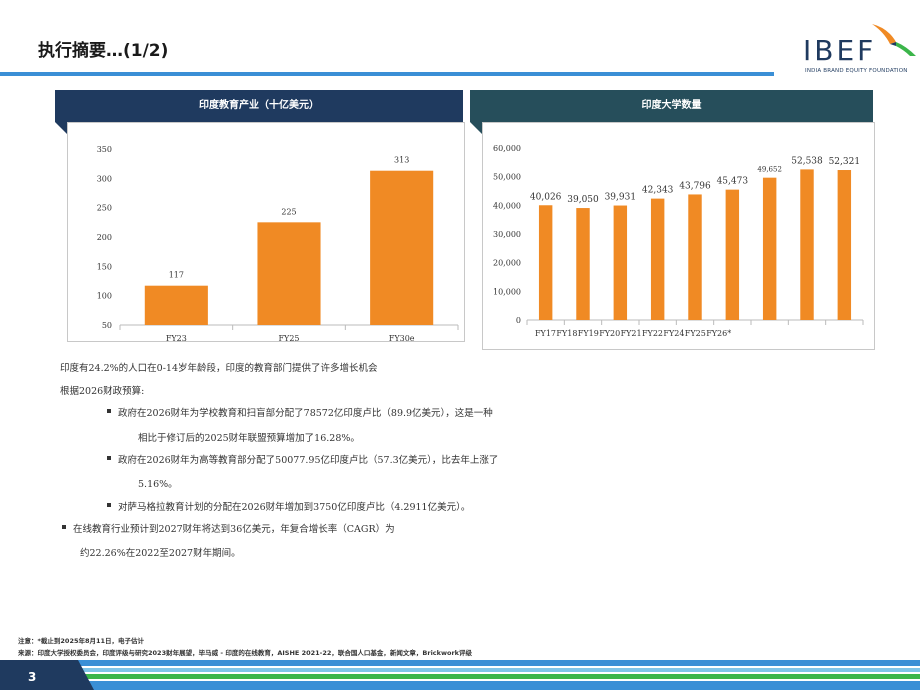 The width and height of the screenshot is (920, 690). I want to click on chart-right-tab-fold, so click(476, 128).